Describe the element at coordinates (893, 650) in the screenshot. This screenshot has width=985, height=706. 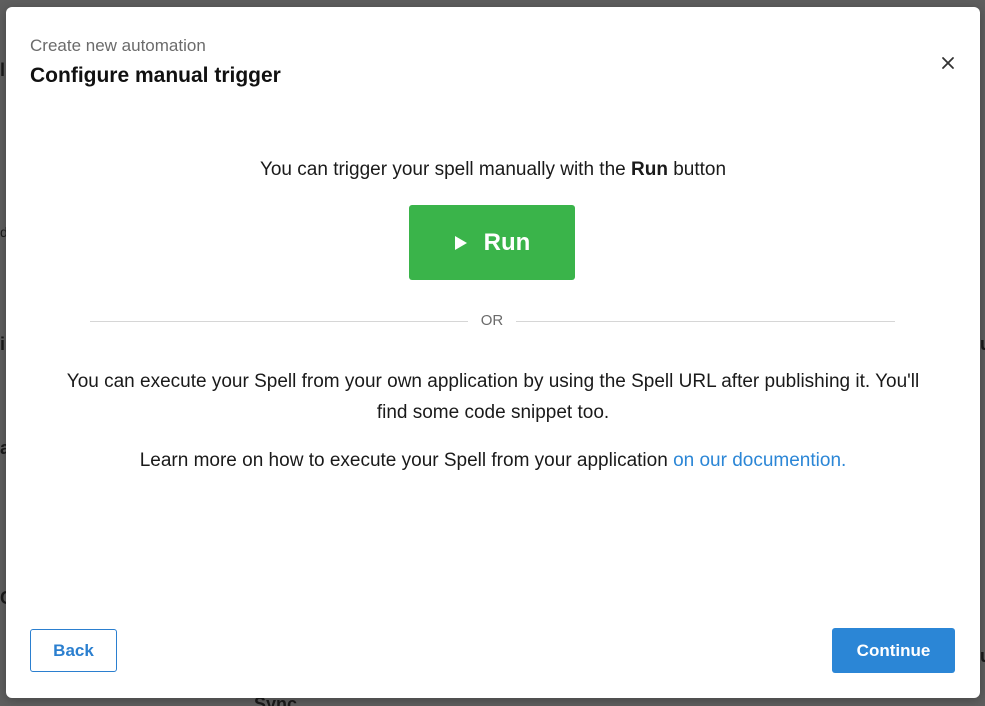
I see `continue-button: Continue` at that location.